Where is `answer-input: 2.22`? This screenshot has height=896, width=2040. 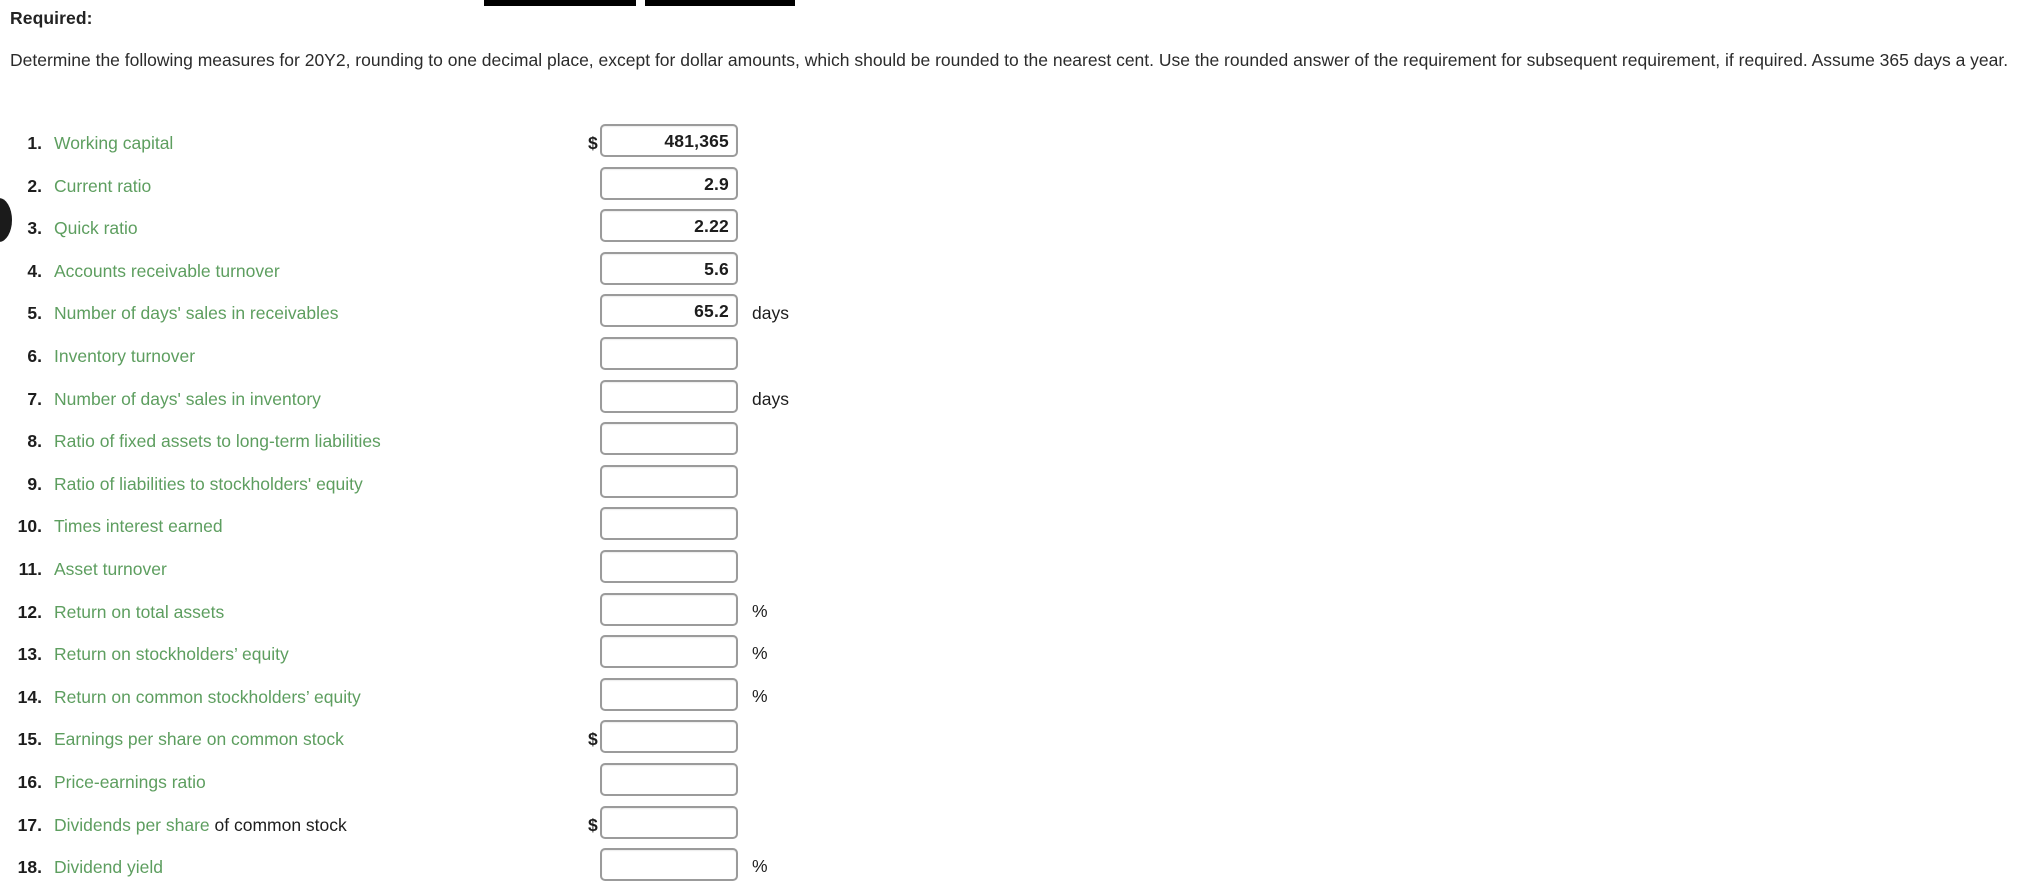 answer-input: 2.22 is located at coordinates (669, 226).